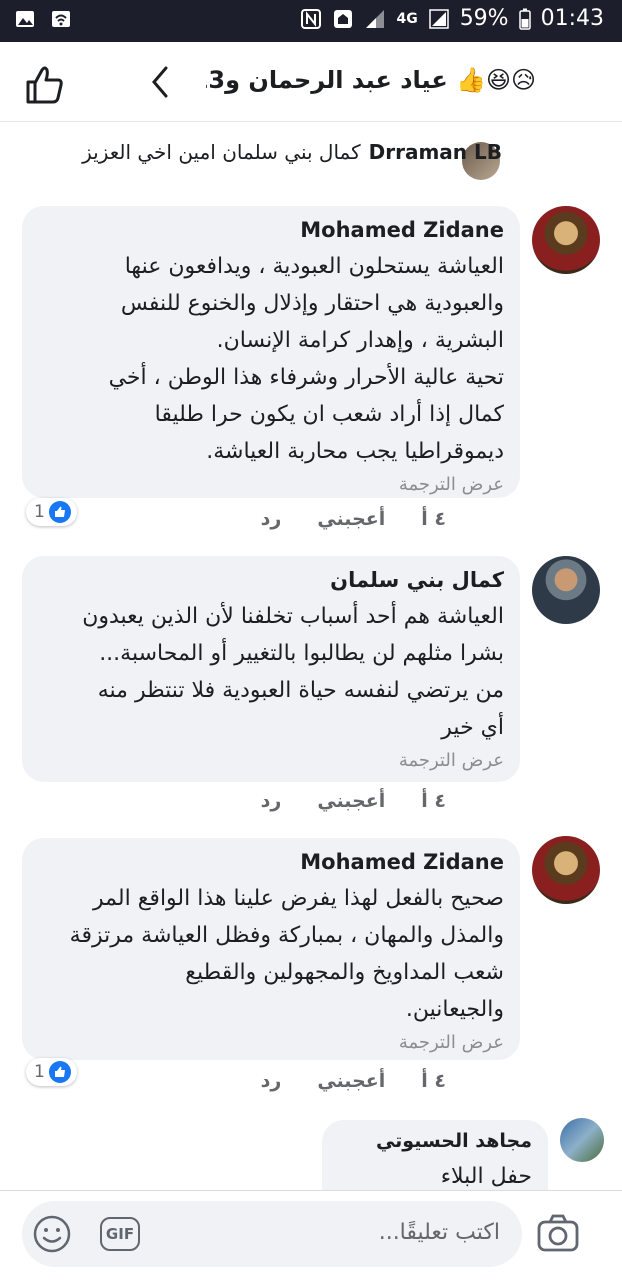 This screenshot has height=1280, width=622. I want to click on gallery-icon, so click(25, 19).